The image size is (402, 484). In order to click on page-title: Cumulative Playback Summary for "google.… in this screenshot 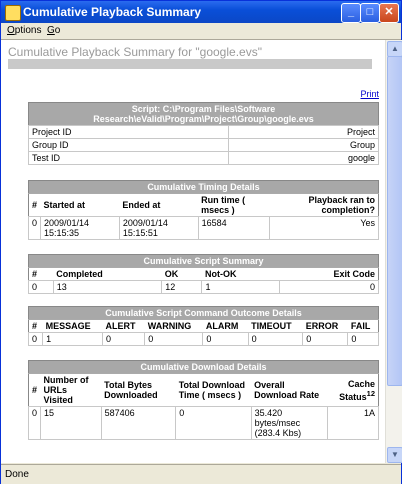, I will do `click(135, 52)`.